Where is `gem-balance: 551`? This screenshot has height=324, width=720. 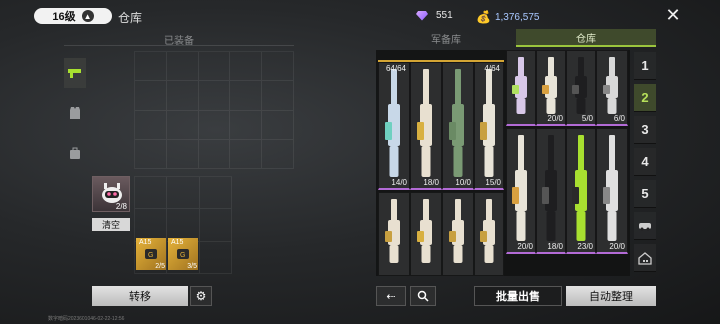
gem-balance: 551 is located at coordinates (434, 15).